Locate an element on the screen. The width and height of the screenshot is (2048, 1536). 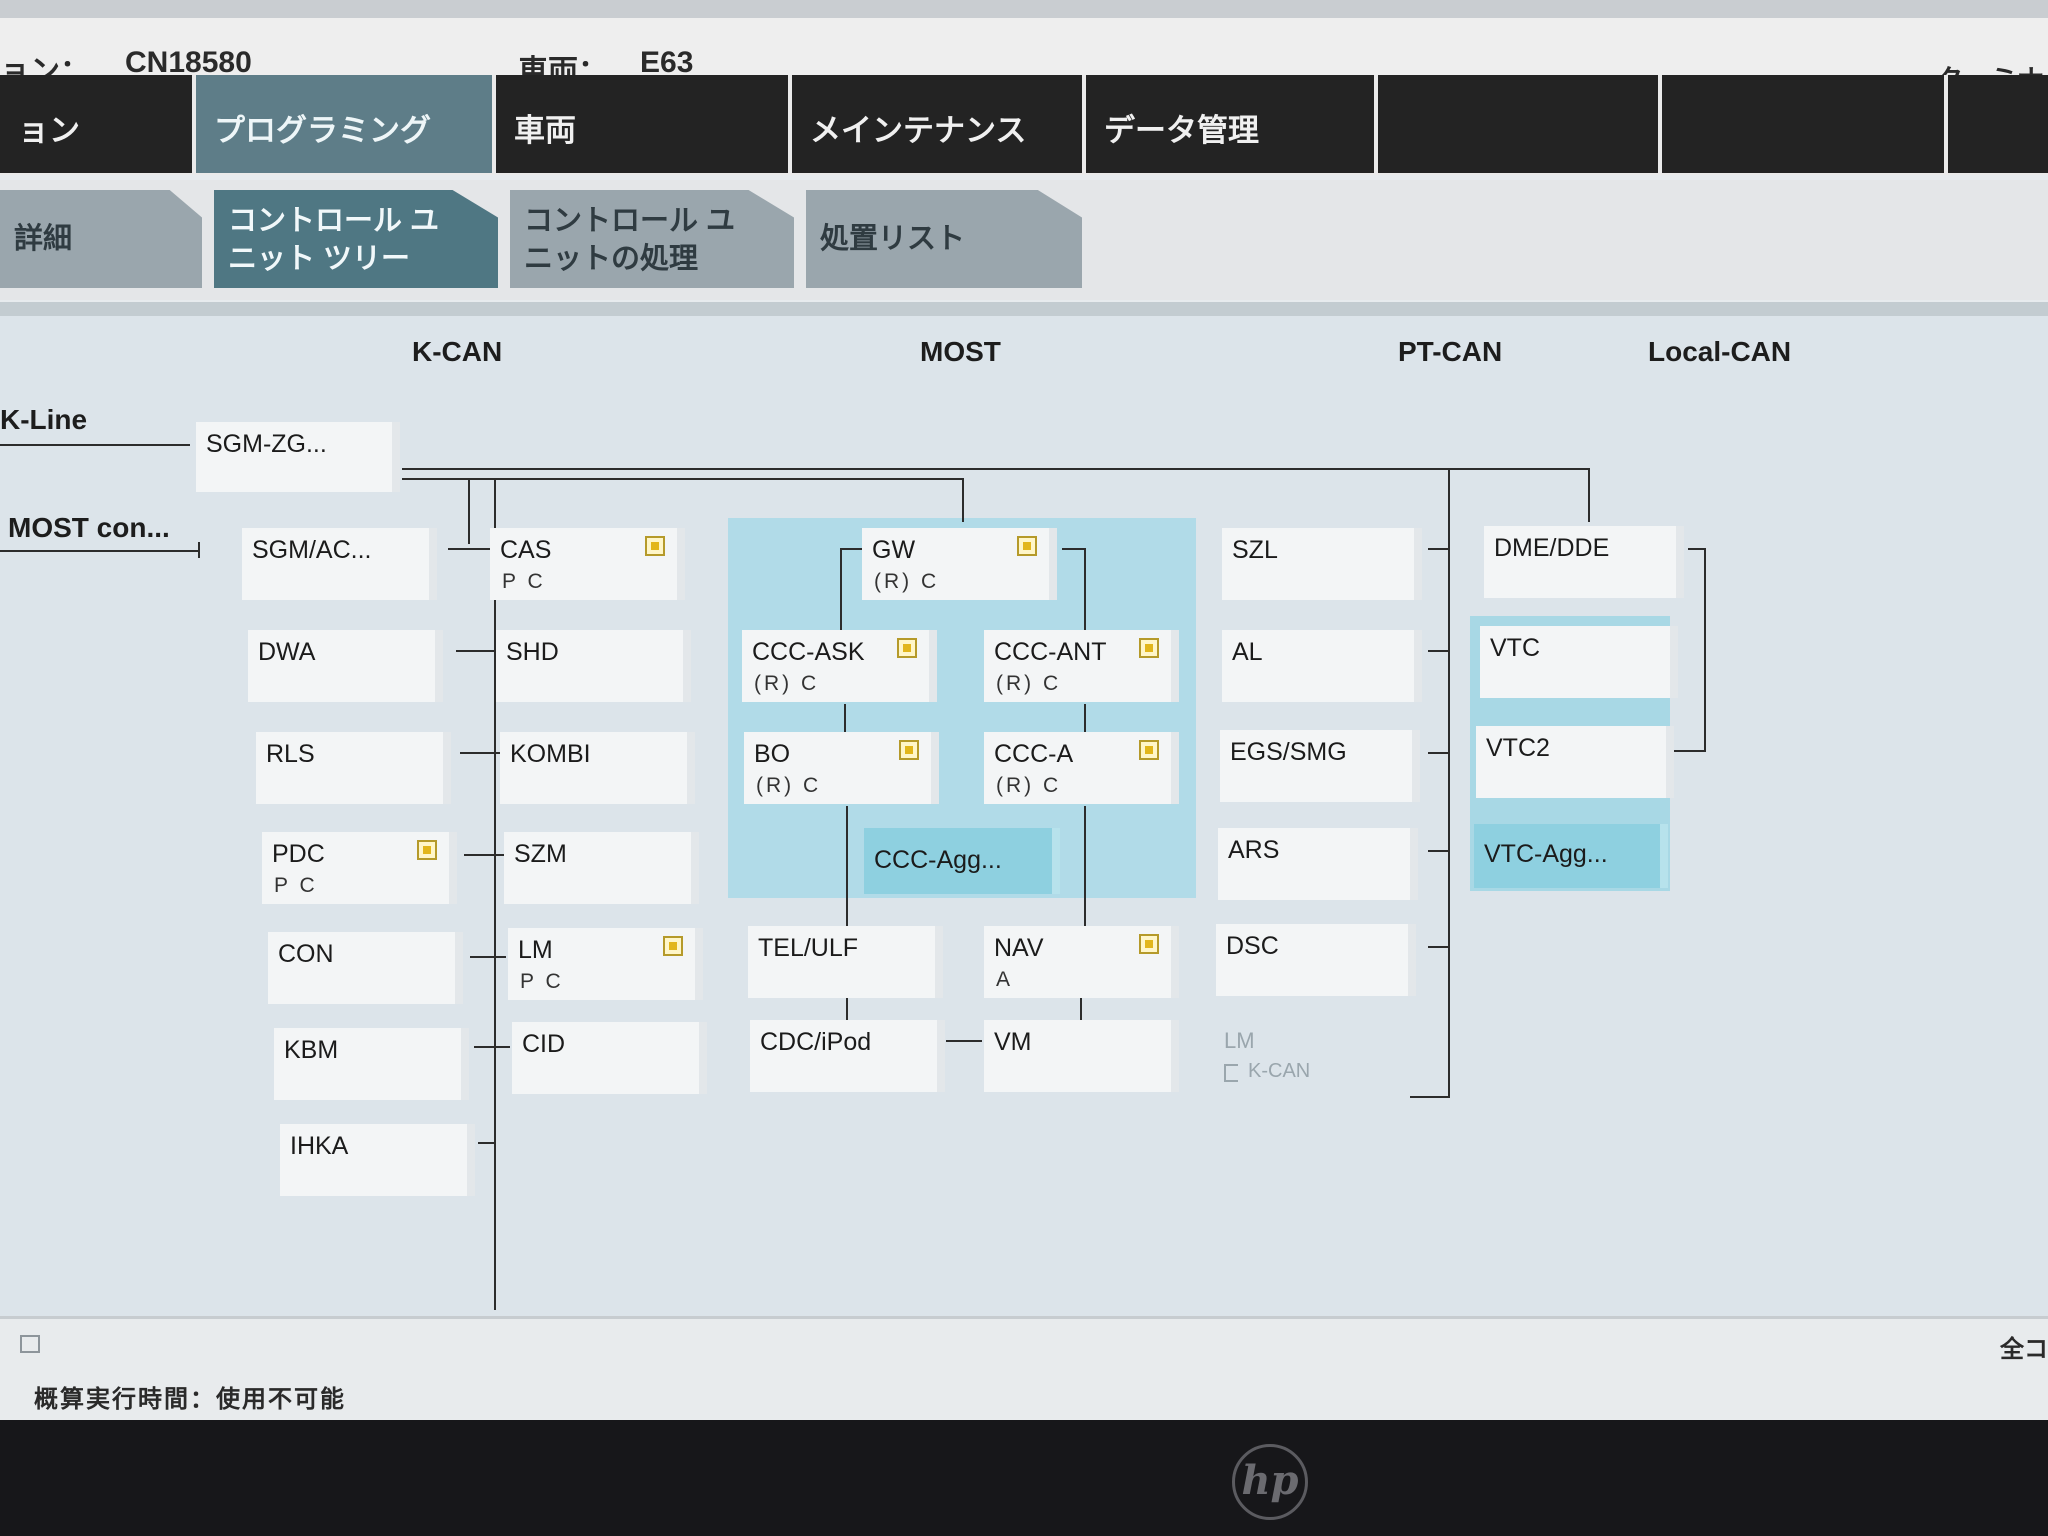
node-ccc-ant: CCC-ANT (R) C is located at coordinates (1081, 666).